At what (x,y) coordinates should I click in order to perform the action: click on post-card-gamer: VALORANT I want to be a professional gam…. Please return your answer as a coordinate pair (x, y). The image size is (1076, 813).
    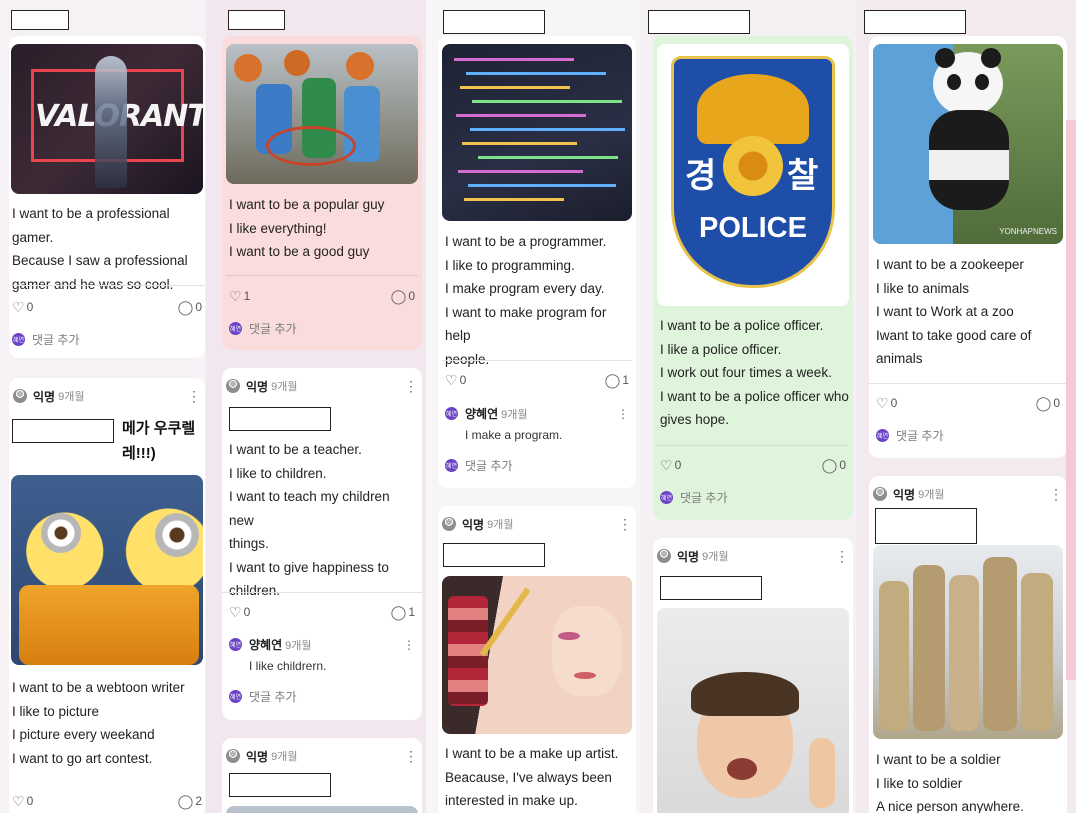
    Looking at the image, I should click on (107, 197).